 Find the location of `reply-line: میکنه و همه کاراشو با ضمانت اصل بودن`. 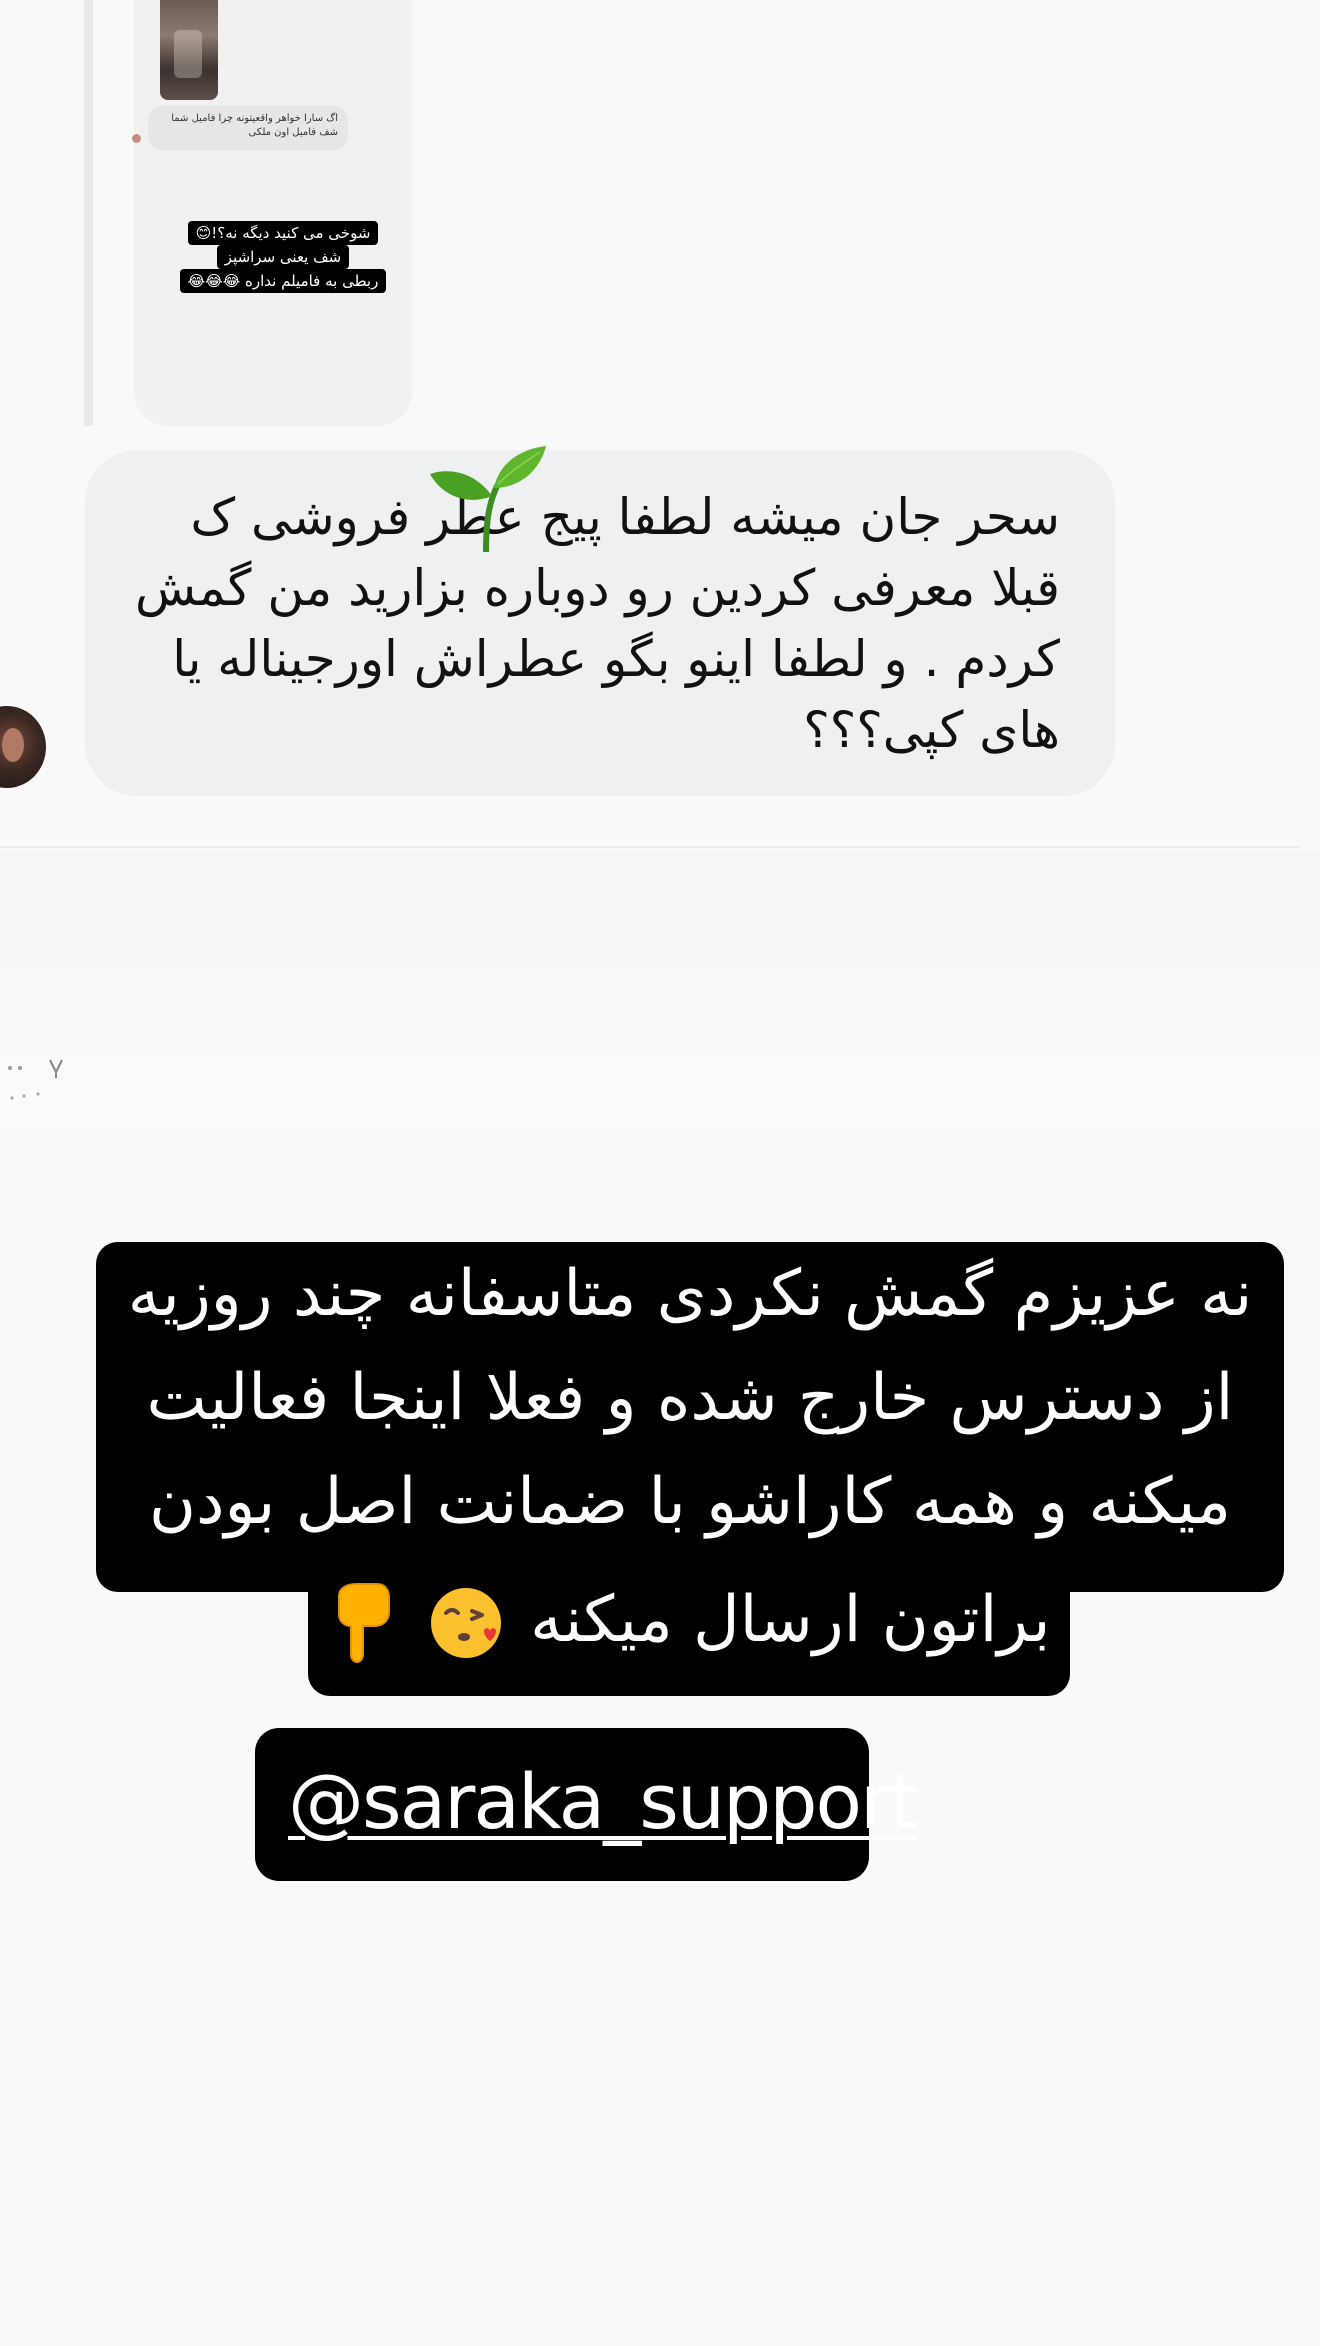

reply-line: میکنه و همه کاراشو با ضمانت اصل بودن is located at coordinates (690, 1502).